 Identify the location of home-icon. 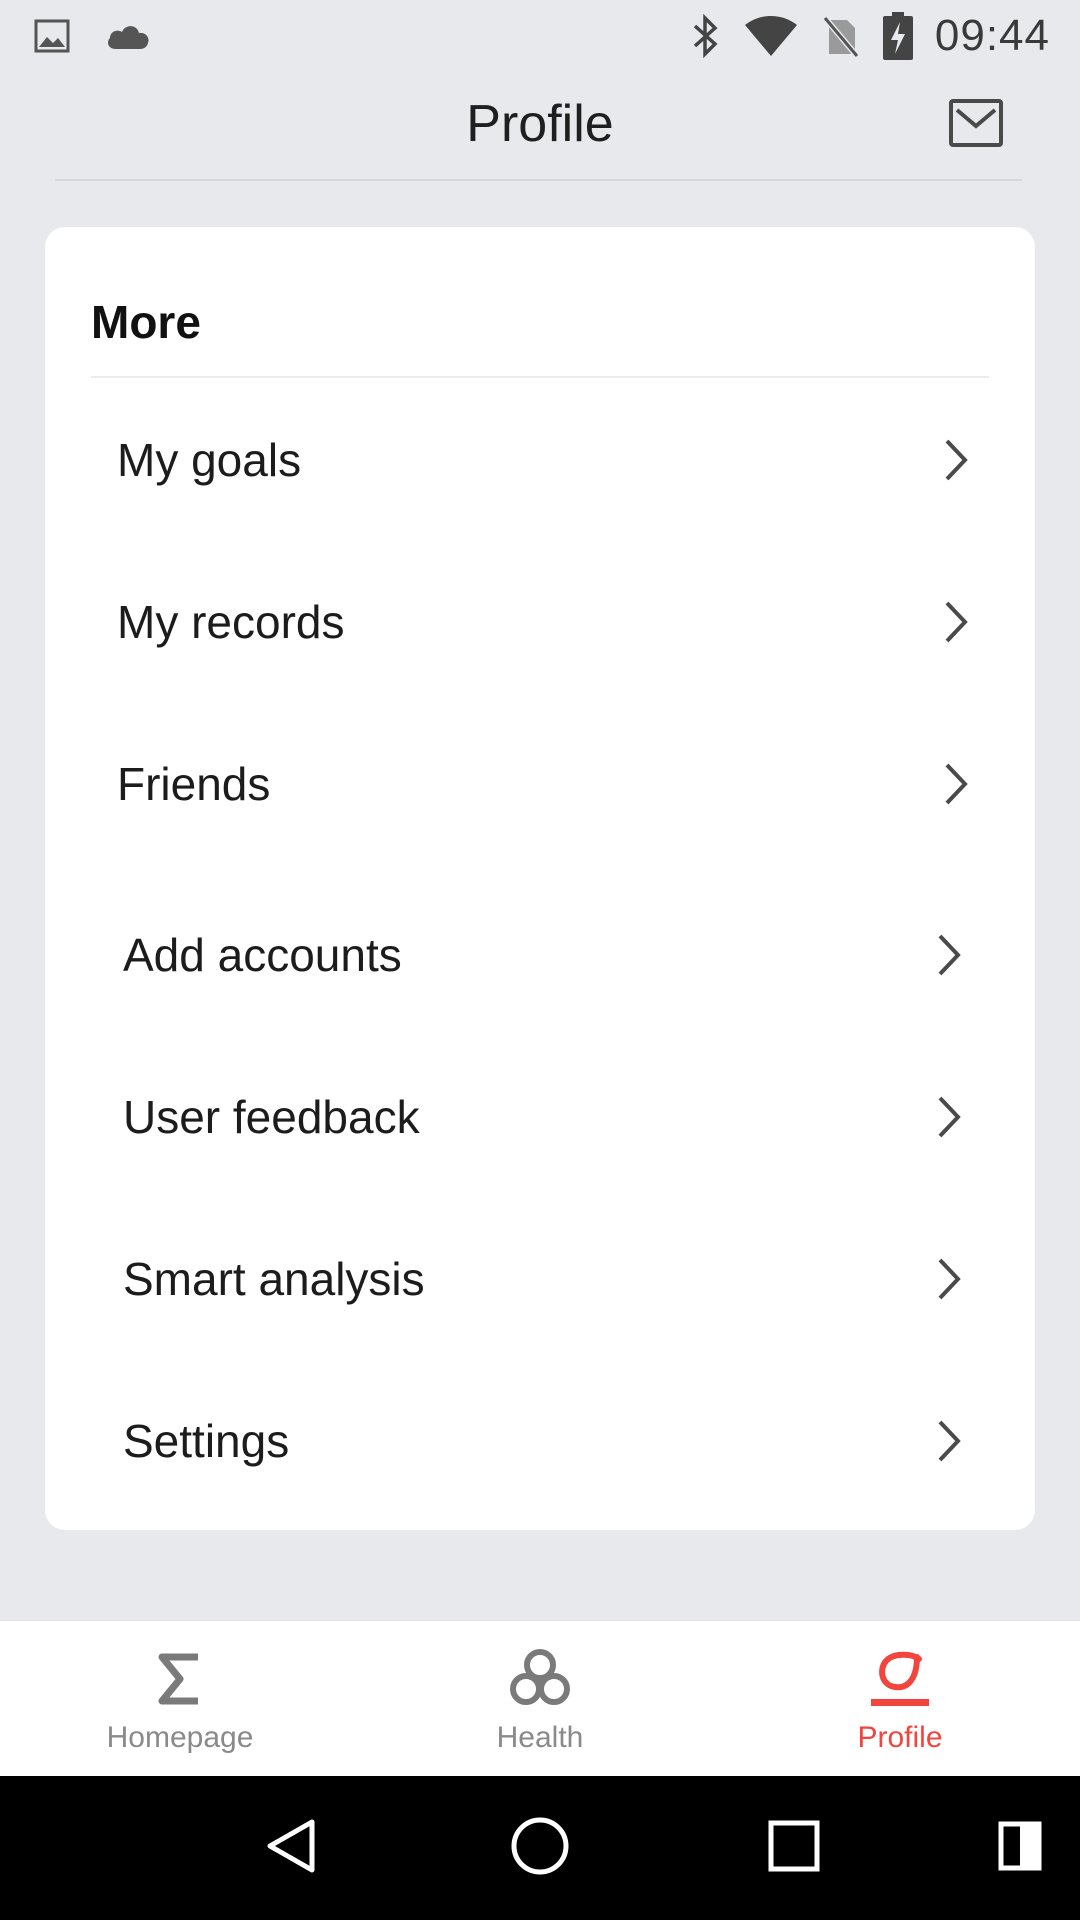
(540, 1848).